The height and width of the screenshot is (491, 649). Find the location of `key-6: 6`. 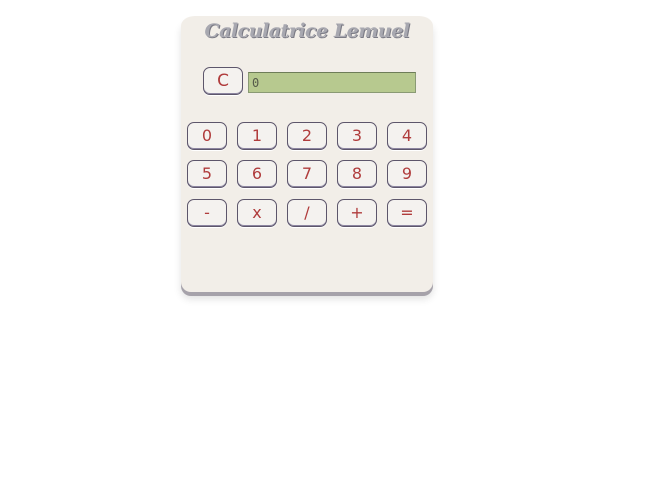

key-6: 6 is located at coordinates (257, 174).